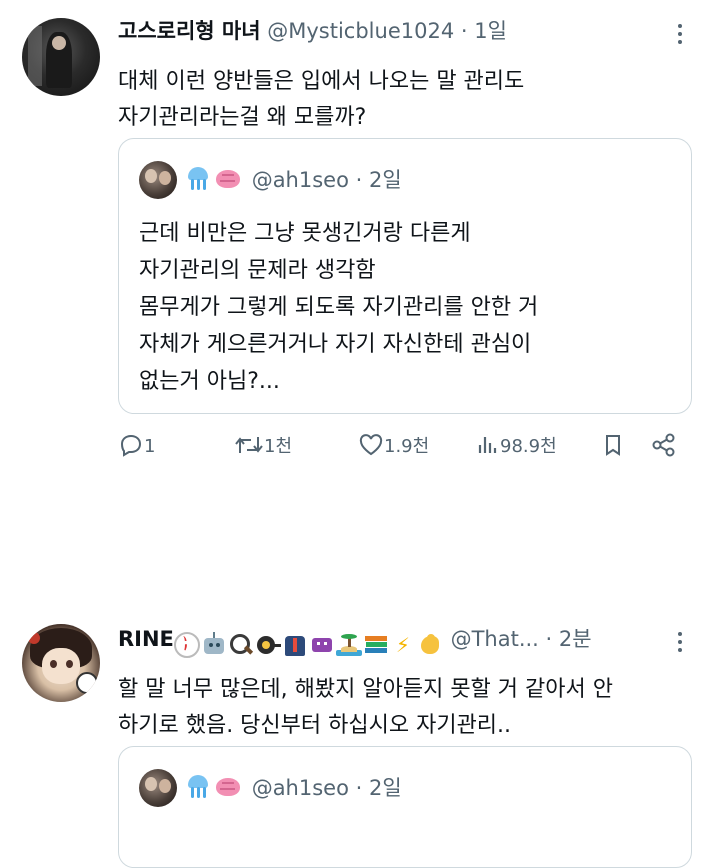 The image size is (714, 868). What do you see at coordinates (407, 446) in the screenshot?
I see `like-count: 1.9천` at bounding box center [407, 446].